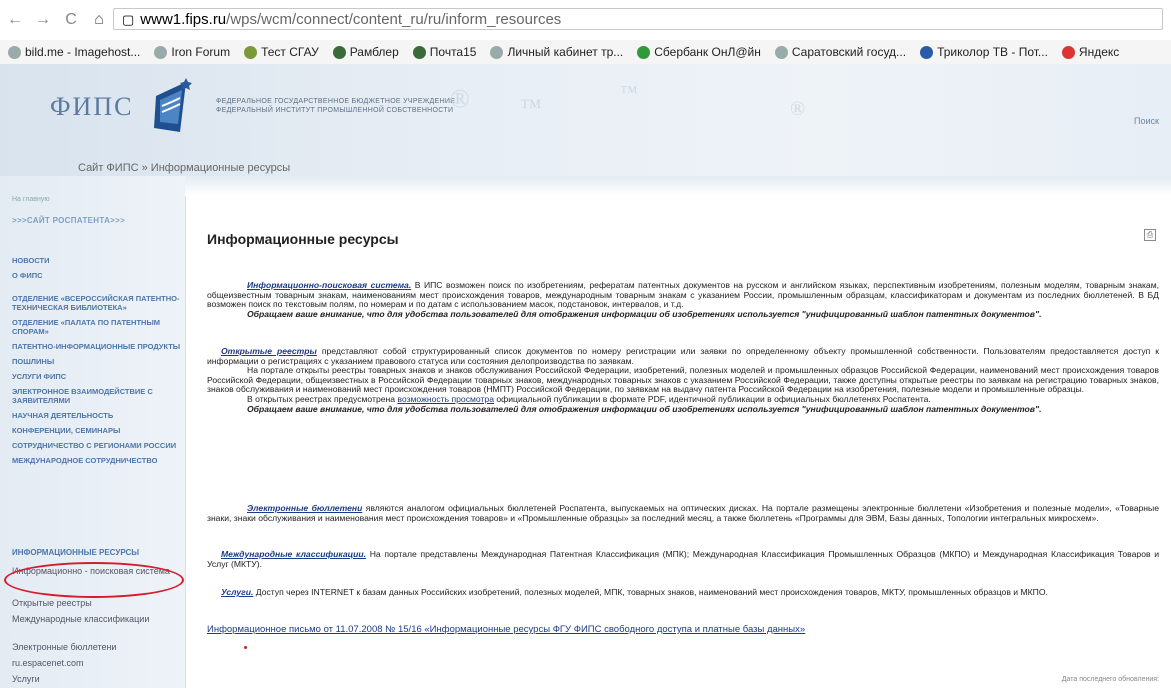  Describe the element at coordinates (245, 647) in the screenshot. I see `red-dot` at that location.